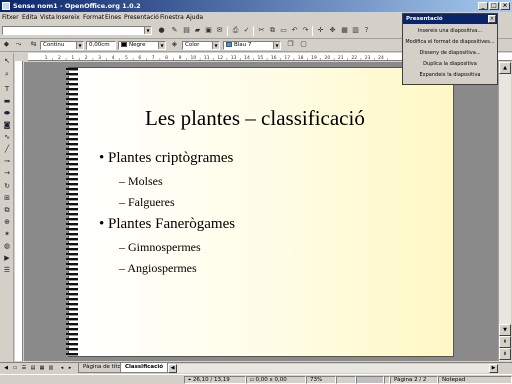  I want to click on scroll-up-button: ▲, so click(505, 68).